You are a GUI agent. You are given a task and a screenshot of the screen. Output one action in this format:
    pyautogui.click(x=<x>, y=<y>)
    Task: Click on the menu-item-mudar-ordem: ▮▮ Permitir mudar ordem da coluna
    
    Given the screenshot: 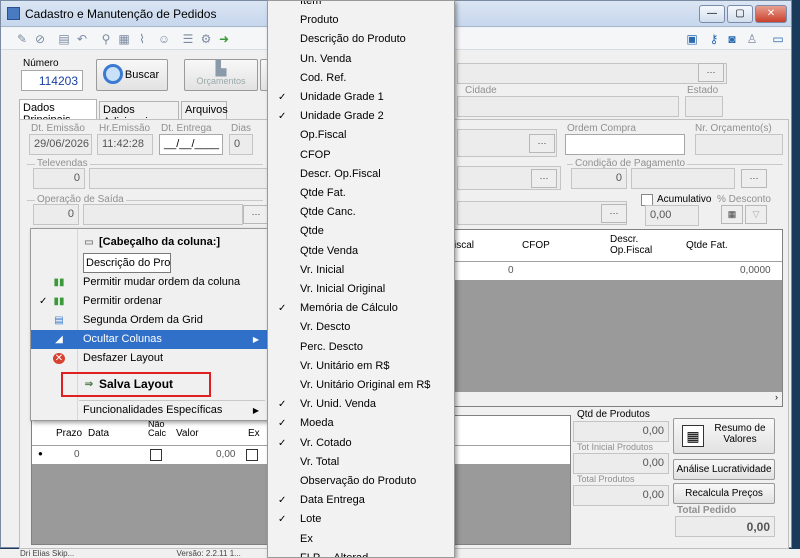 What is the action you would take?
    pyautogui.click(x=149, y=282)
    